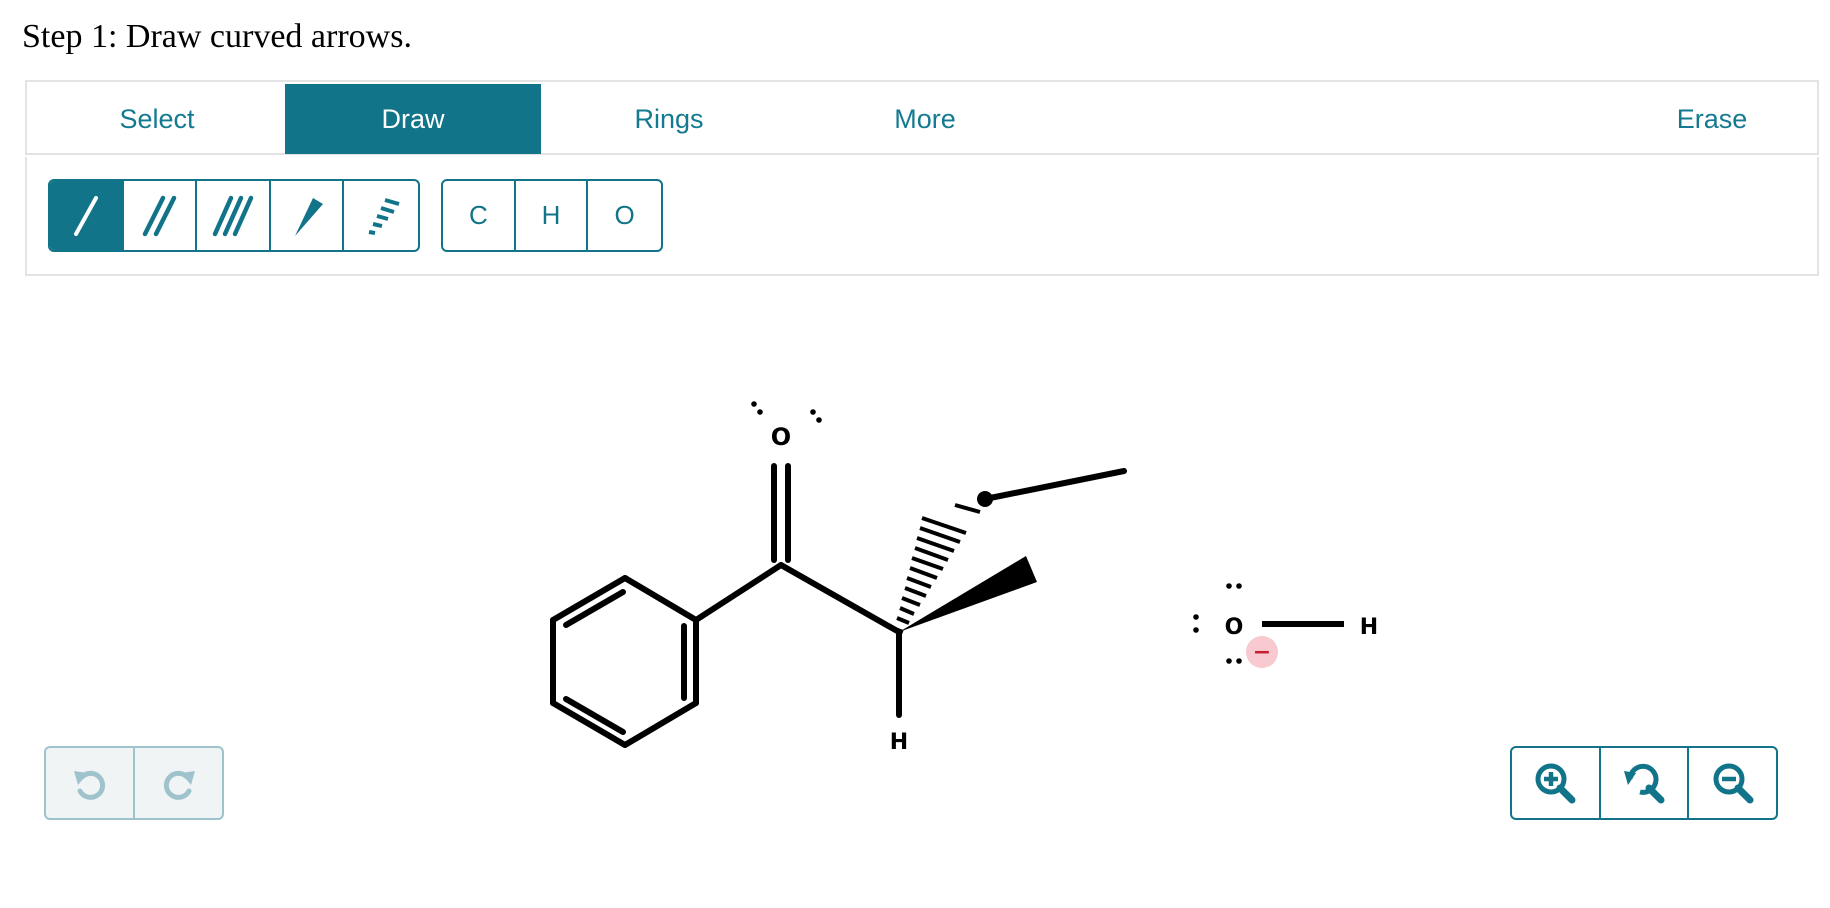  I want to click on history-controls, so click(134, 783).